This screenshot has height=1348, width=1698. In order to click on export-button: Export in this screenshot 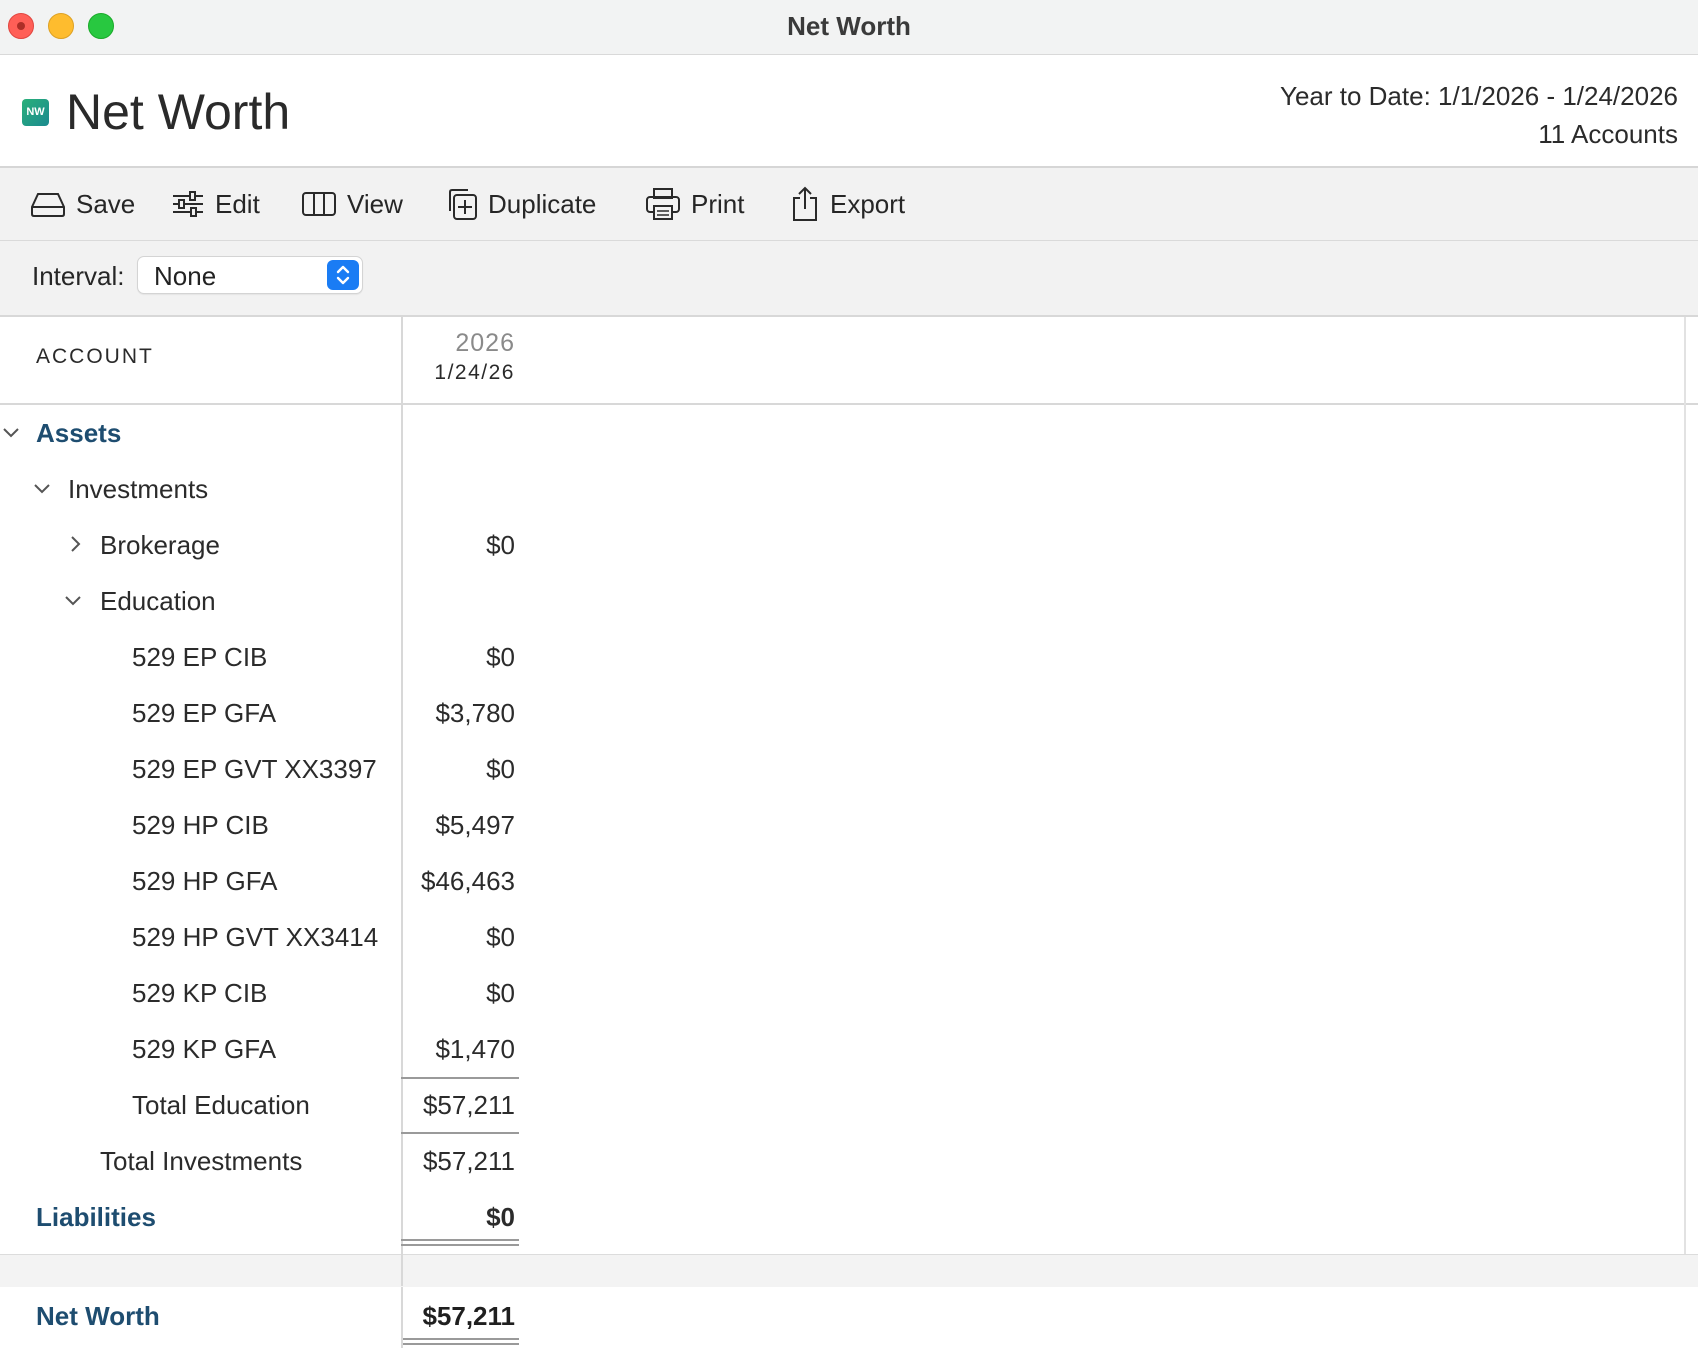, I will do `click(847, 204)`.